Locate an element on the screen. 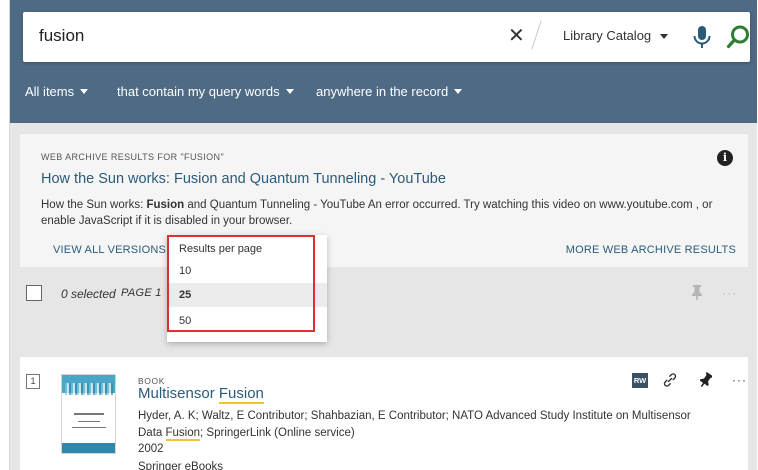 Image resolution: width=758 pixels, height=470 pixels. per-page-option-50: 50 is located at coordinates (247, 321).